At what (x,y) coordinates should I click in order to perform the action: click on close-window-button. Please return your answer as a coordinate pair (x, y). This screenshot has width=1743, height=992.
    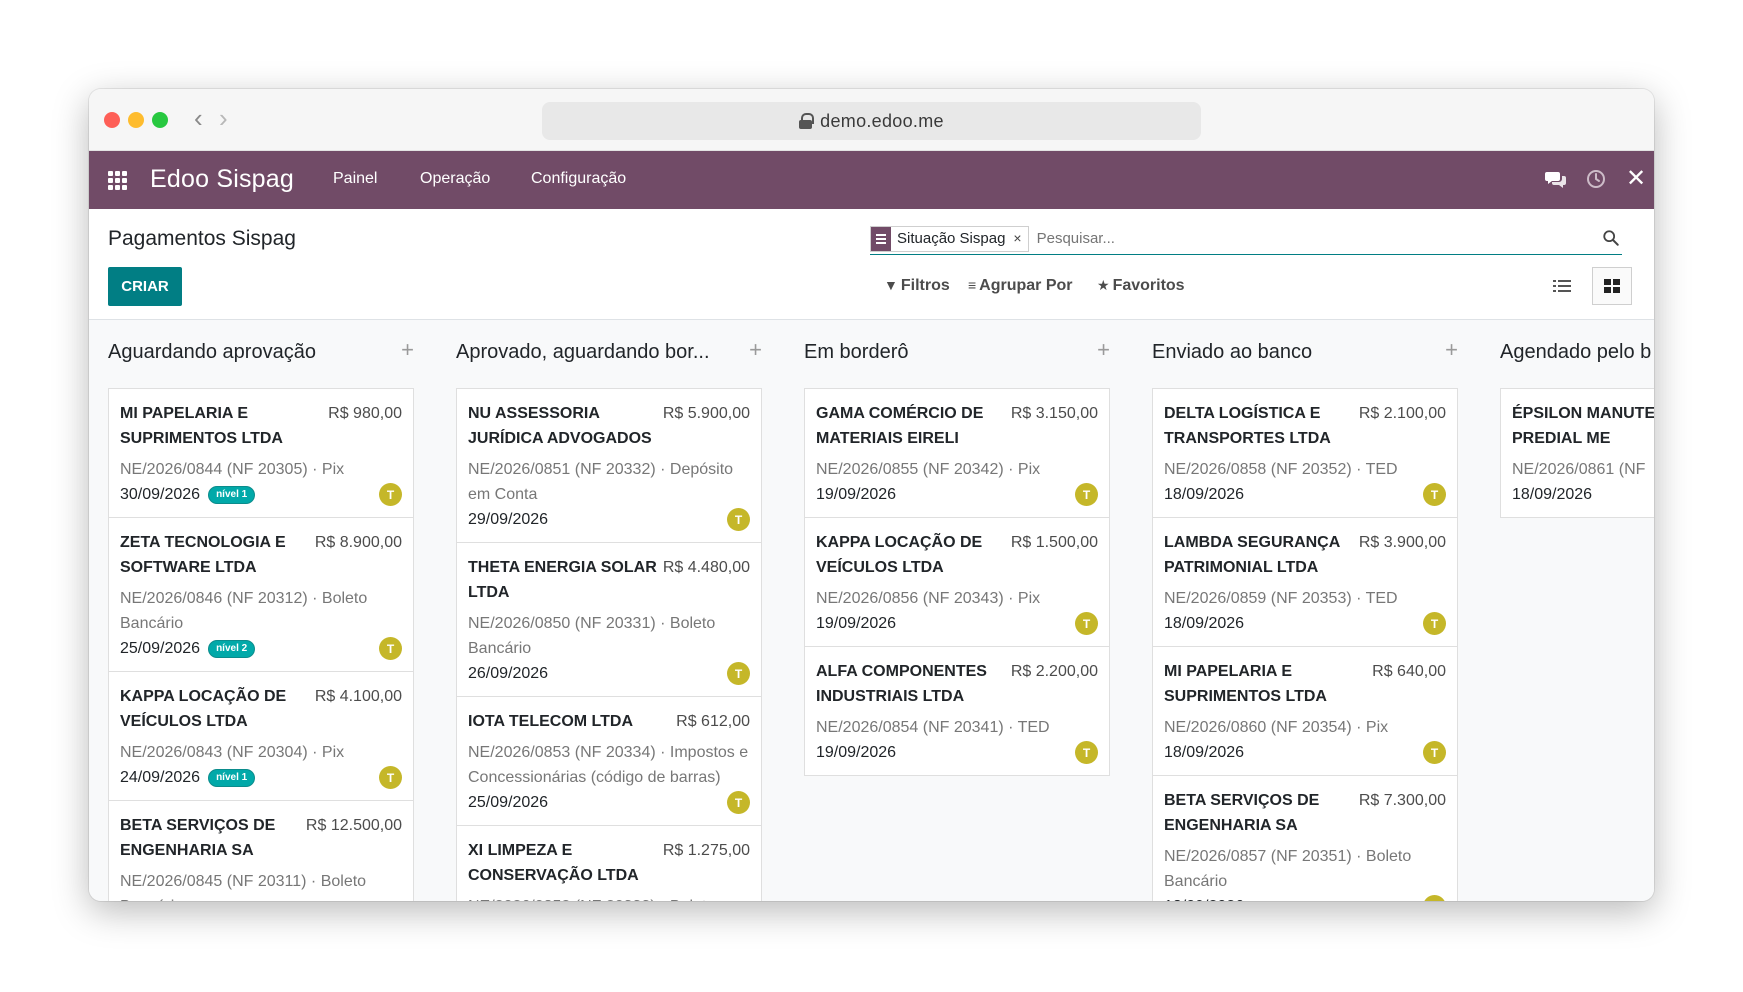
    Looking at the image, I should click on (112, 120).